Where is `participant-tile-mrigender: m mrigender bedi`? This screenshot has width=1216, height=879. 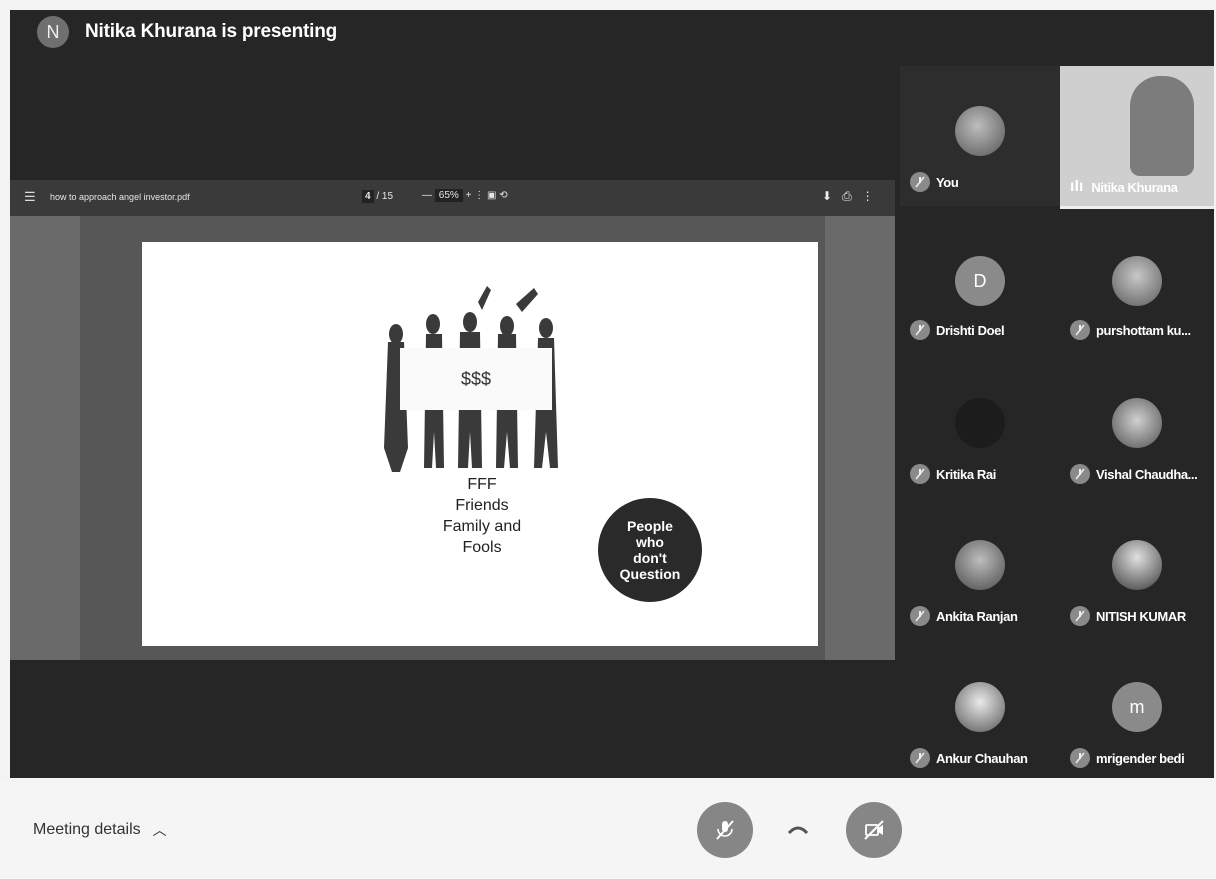 participant-tile-mrigender: m mrigender bedi is located at coordinates (1137, 711).